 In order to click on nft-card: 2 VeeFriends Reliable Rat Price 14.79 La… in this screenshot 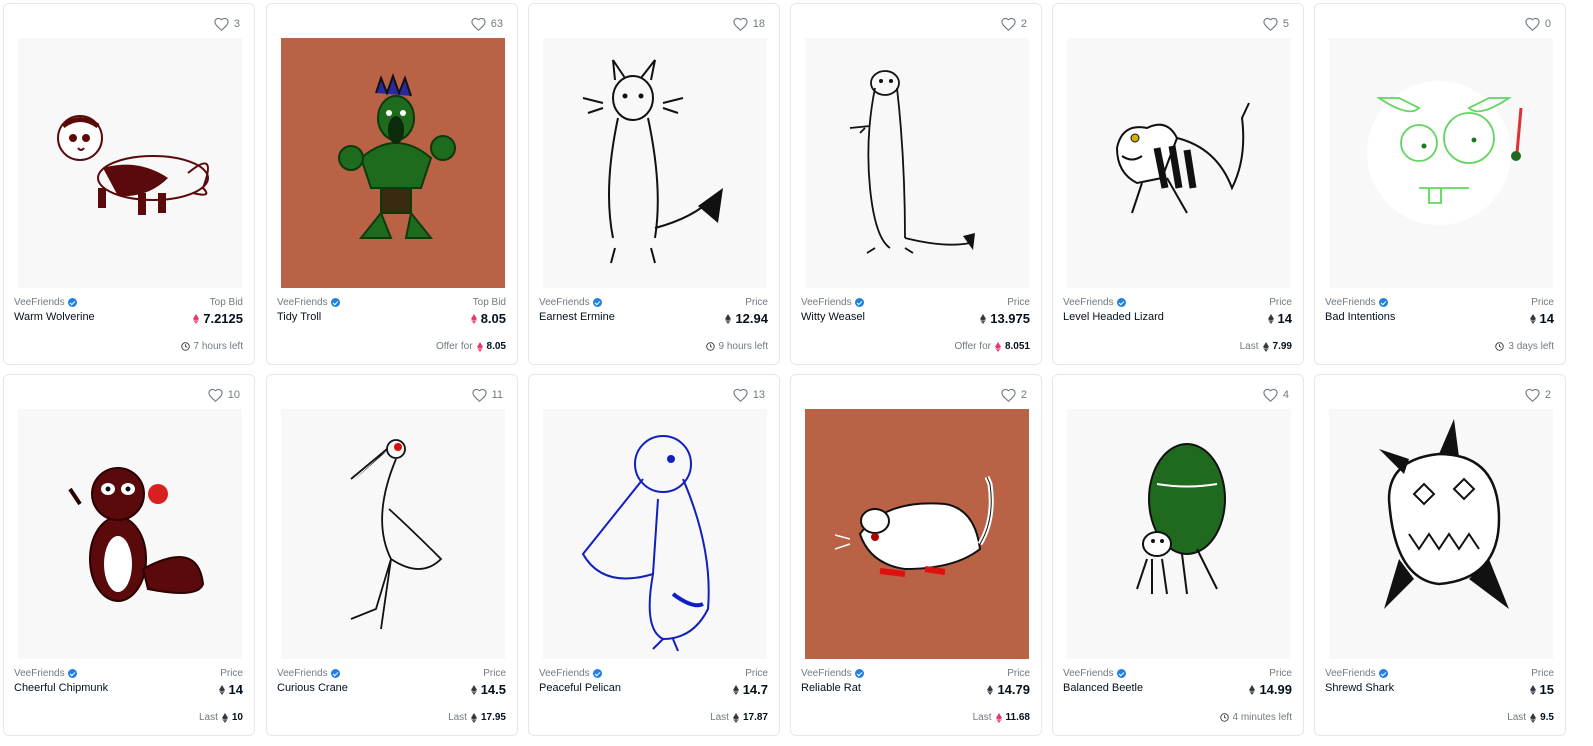, I will do `click(916, 555)`.